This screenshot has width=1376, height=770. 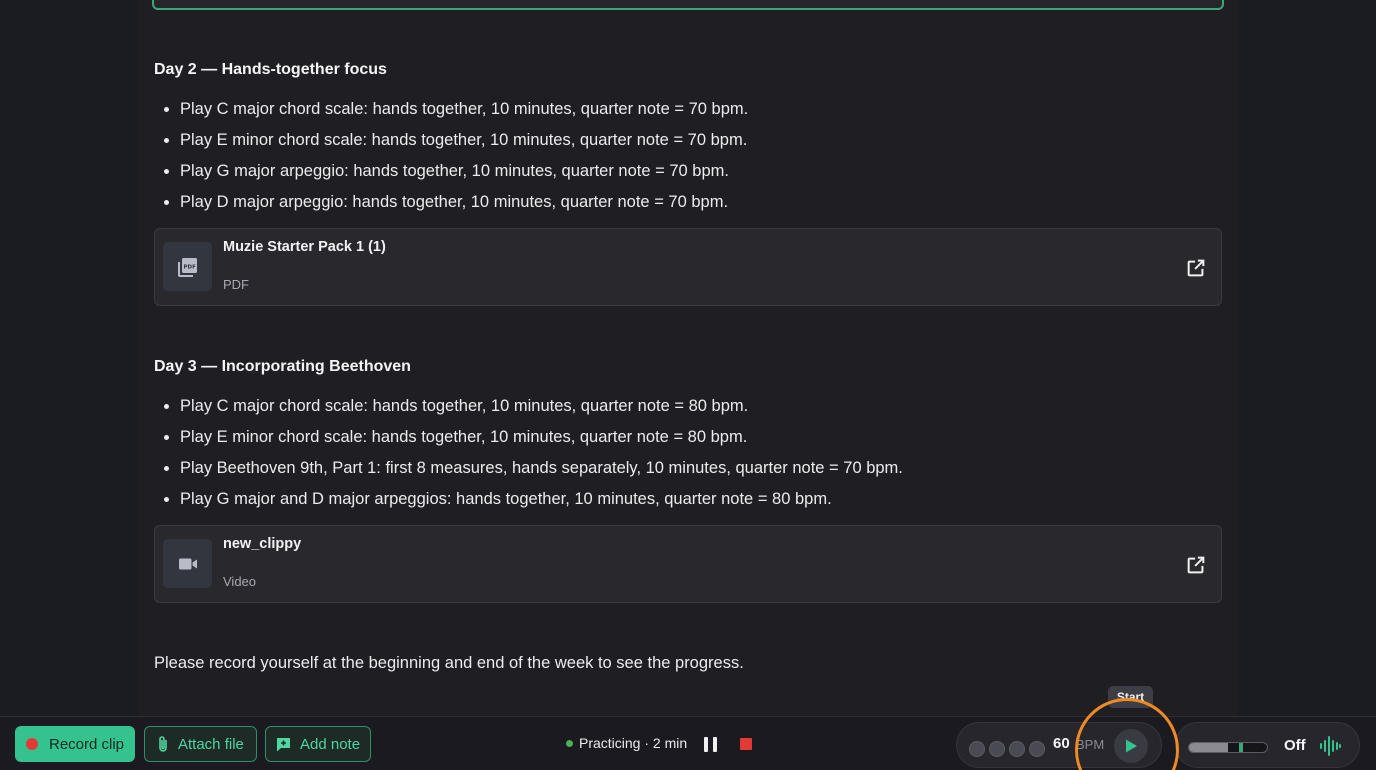 I want to click on resource-type: Video, so click(x=240, y=581).